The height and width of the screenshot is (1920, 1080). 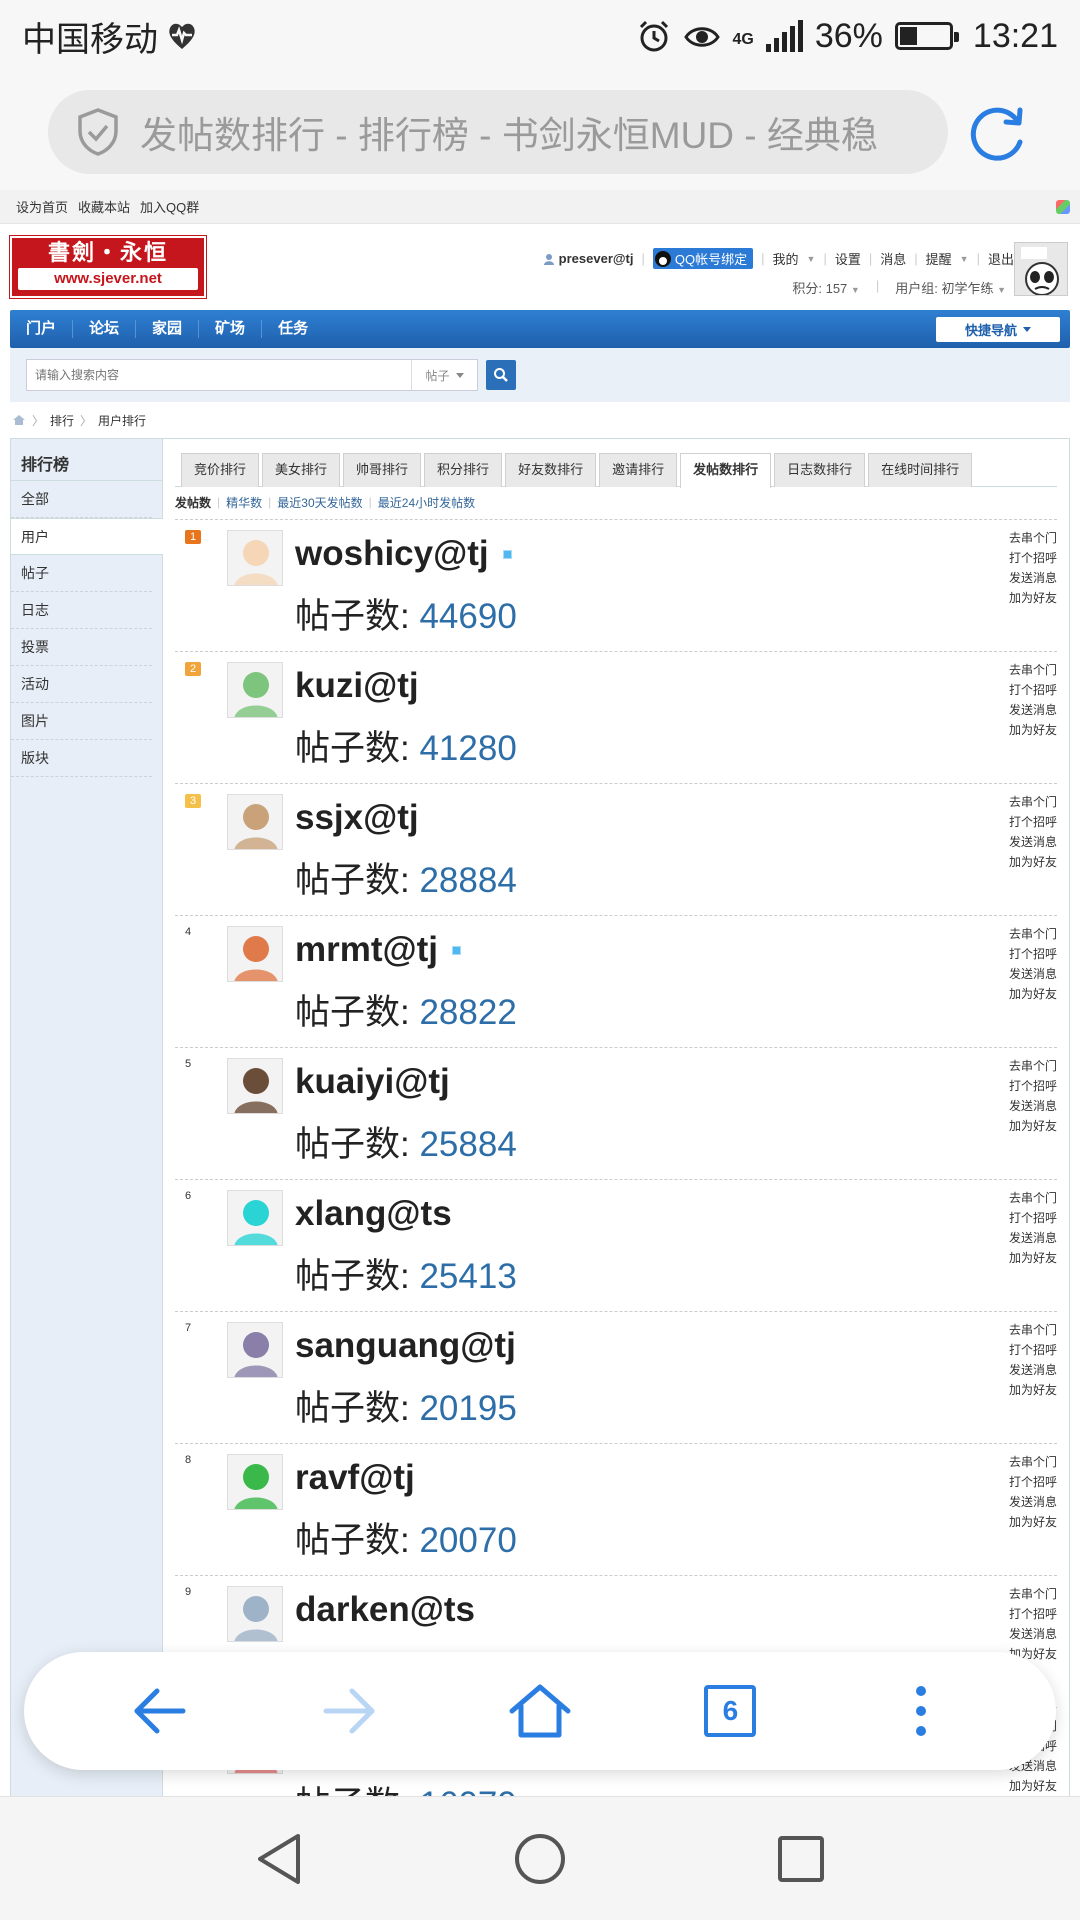 What do you see at coordinates (730, 1711) in the screenshot?
I see `tabs-button: 6` at bounding box center [730, 1711].